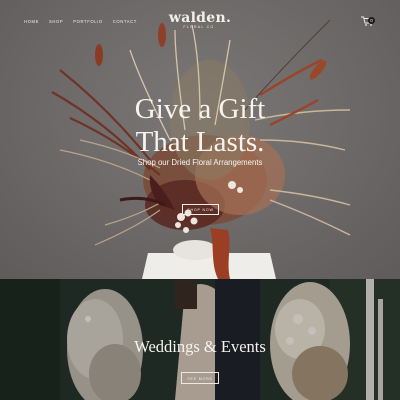 This screenshot has height=400, width=400. I want to click on weddings-title: Weddings & Events, so click(200, 346).